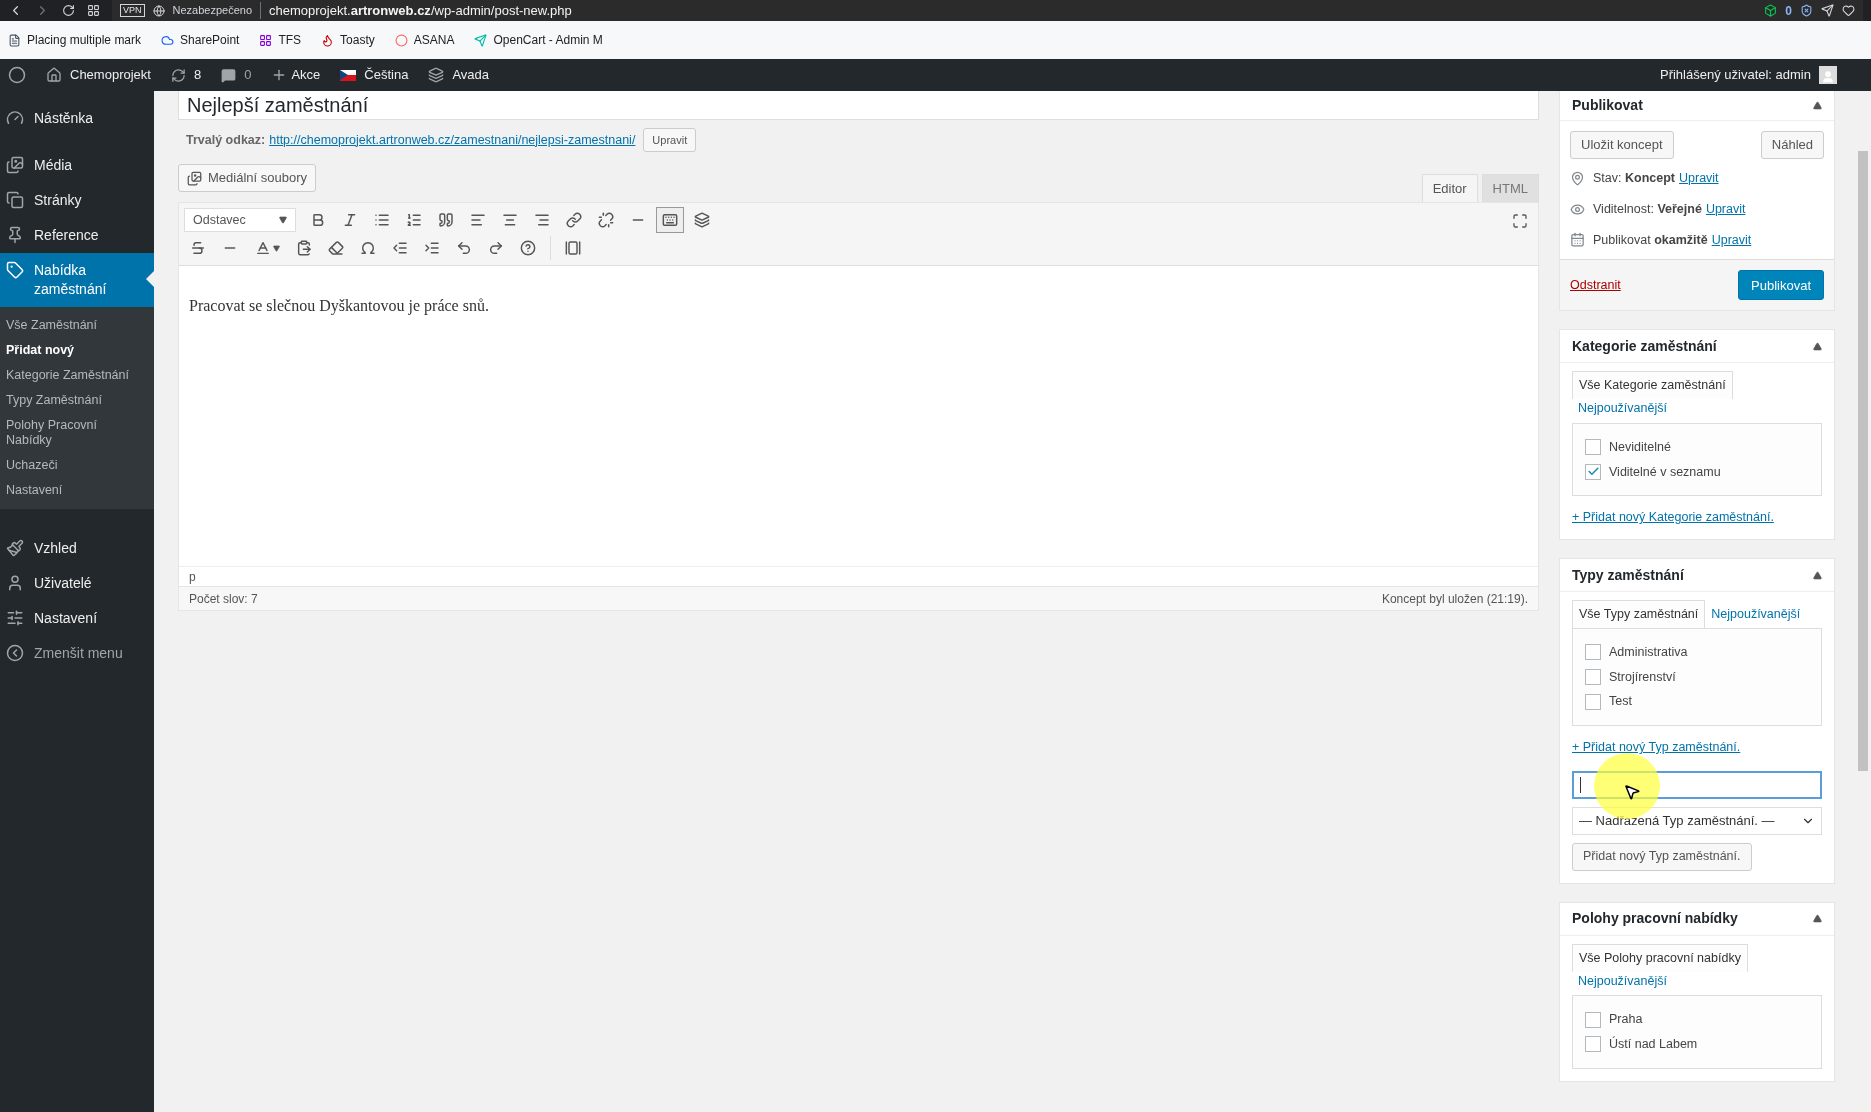 The image size is (1871, 1112). Describe the element at coordinates (1792, 145) in the screenshot. I see `preview-button: Náhled` at that location.